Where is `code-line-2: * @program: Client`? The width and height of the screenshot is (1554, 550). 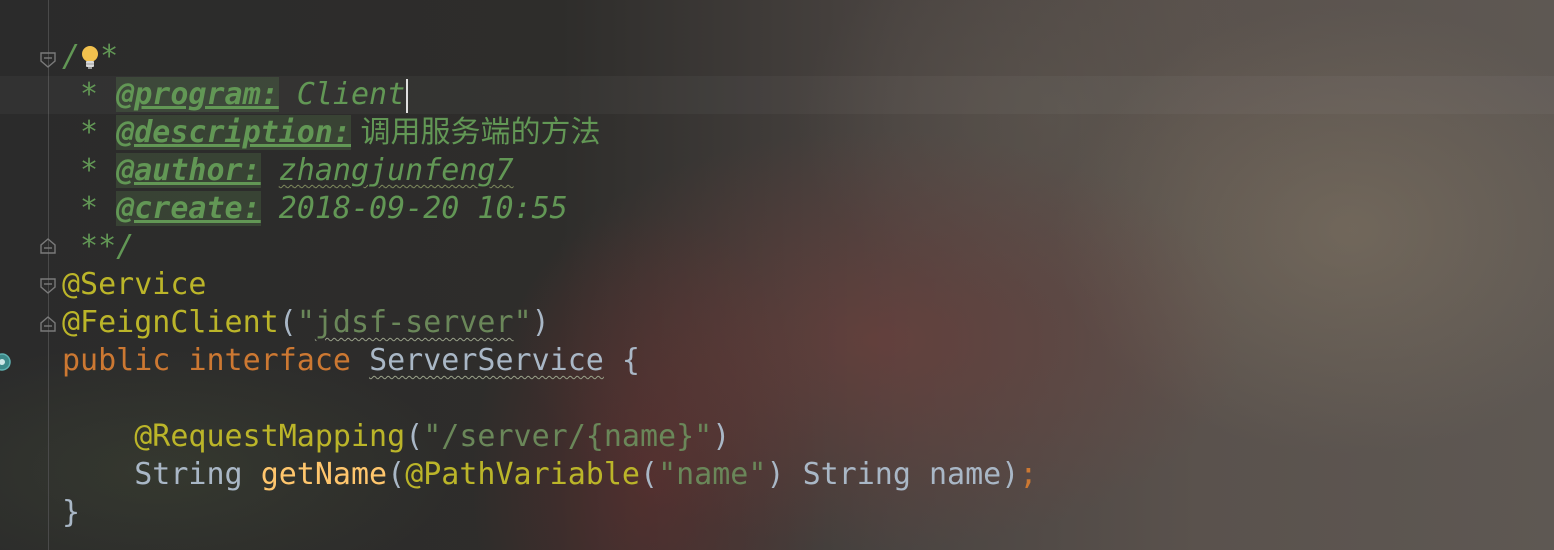
code-line-2: * @program: Client is located at coordinates (235, 95).